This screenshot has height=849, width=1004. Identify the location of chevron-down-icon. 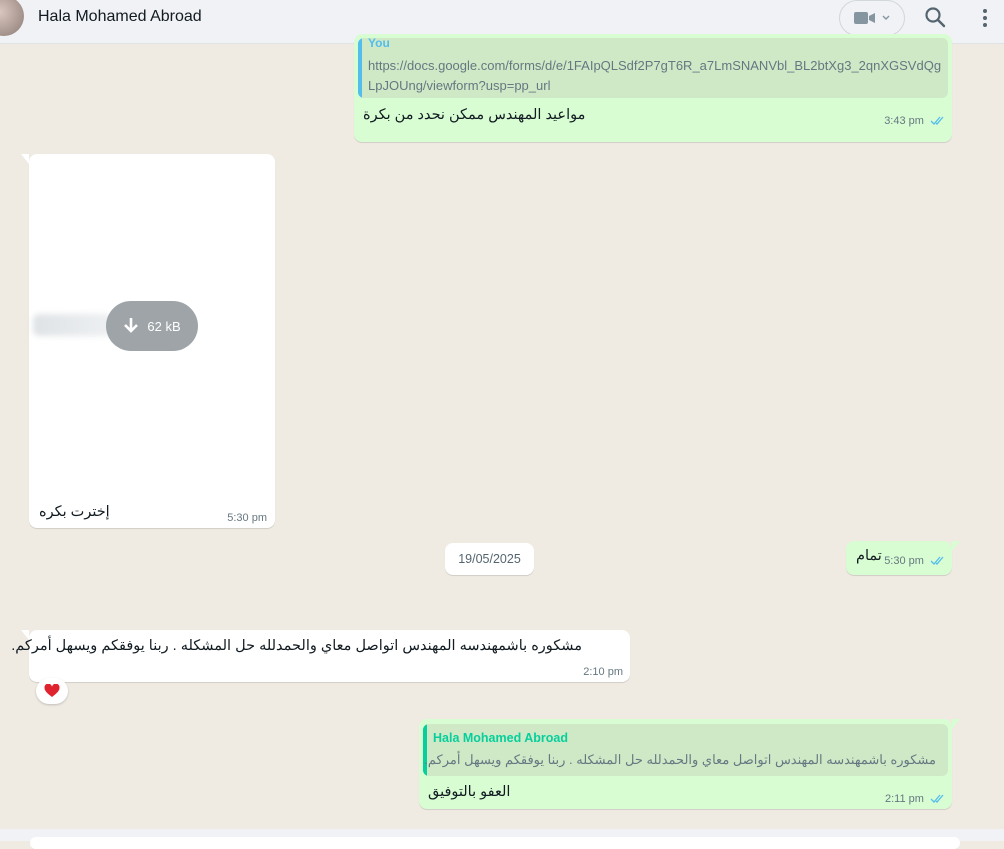
(886, 17).